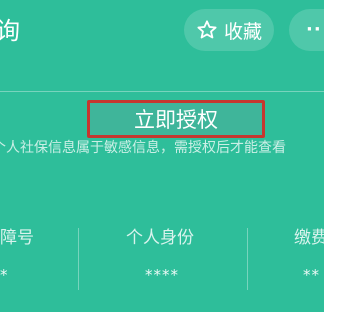  Describe the element at coordinates (160, 238) in the screenshot. I see `info-label-personal-identity: 个人身份` at that location.